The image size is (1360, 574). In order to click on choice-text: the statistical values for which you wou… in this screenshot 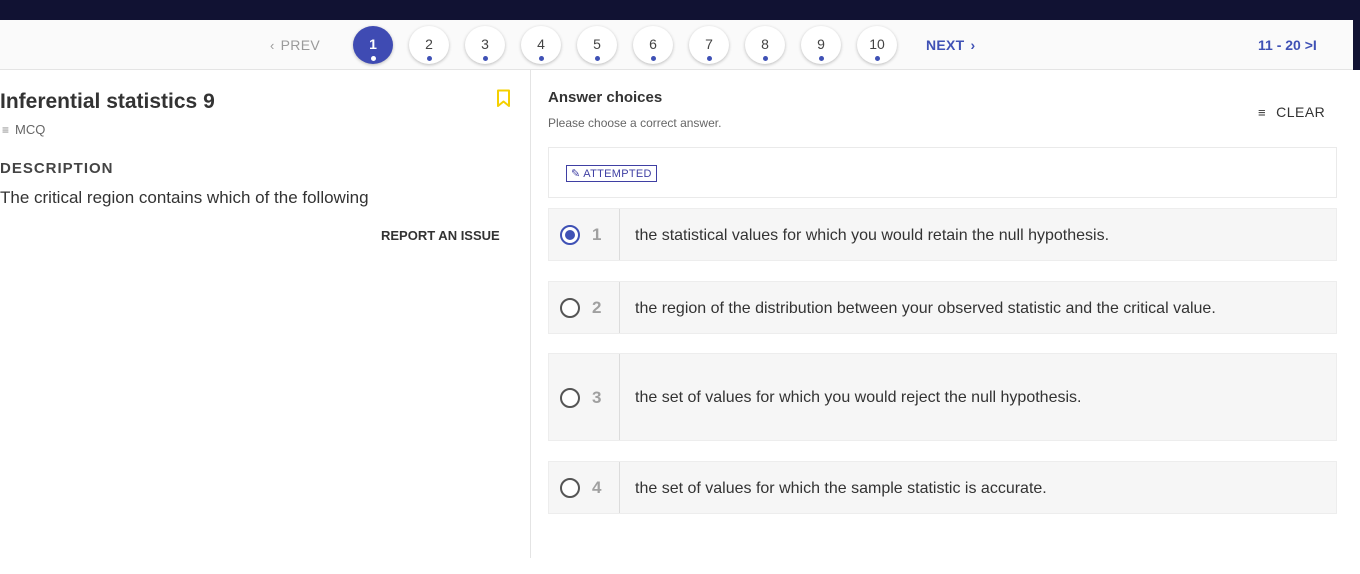, I will do `click(872, 235)`.